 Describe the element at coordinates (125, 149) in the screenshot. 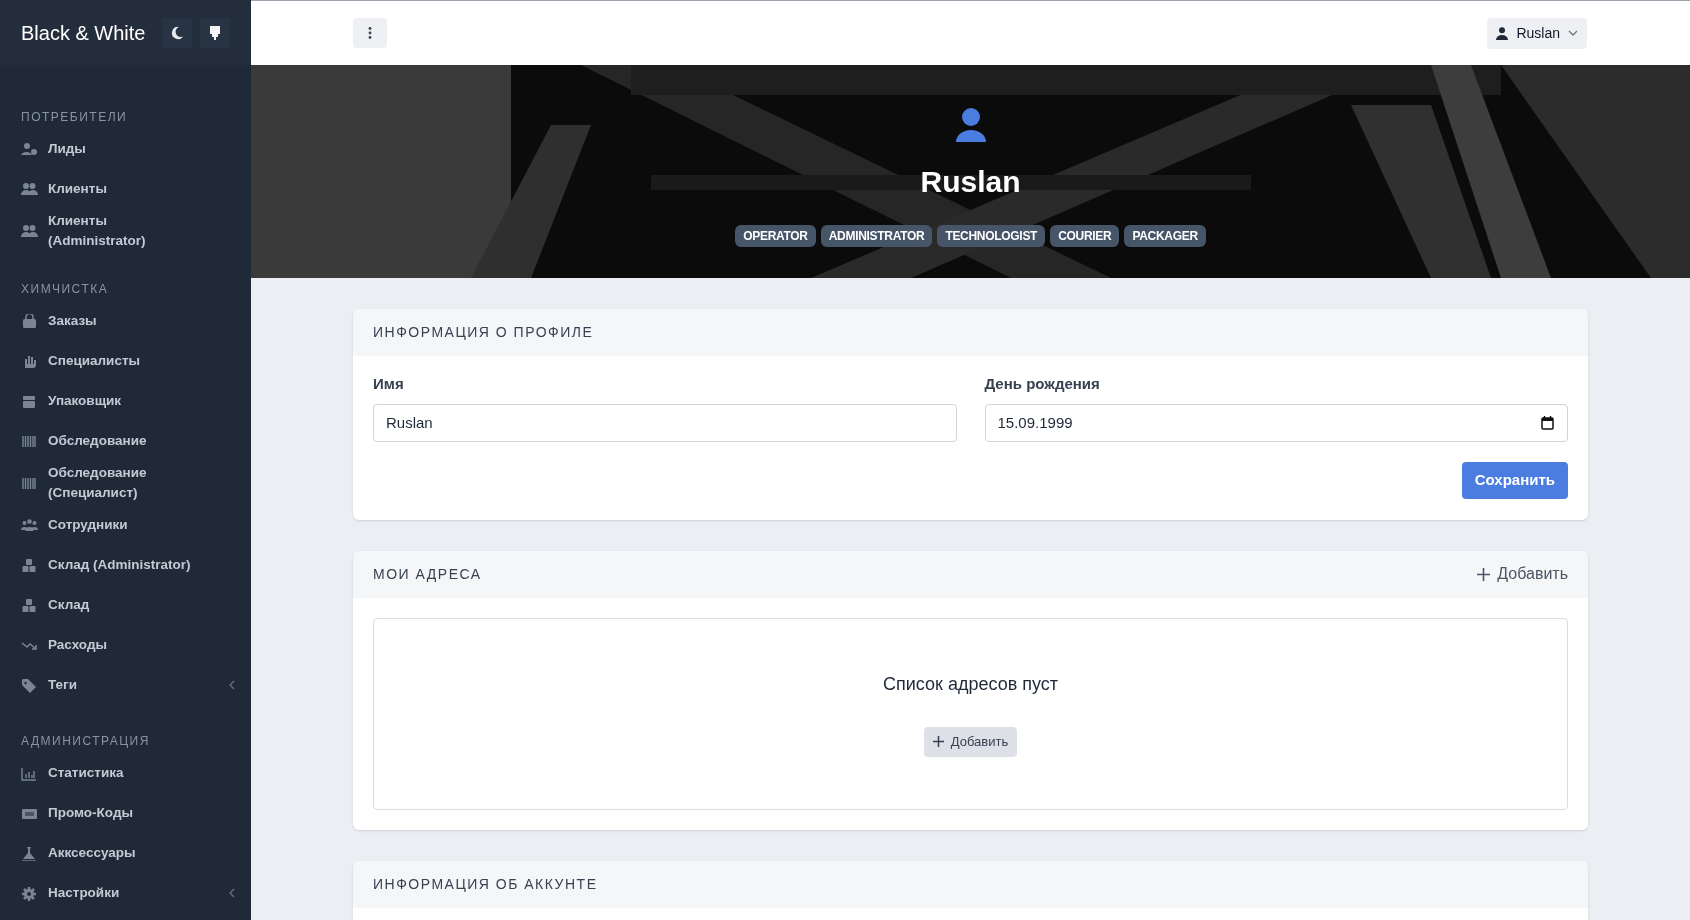

I see `sidebar-item: Лиды` at that location.